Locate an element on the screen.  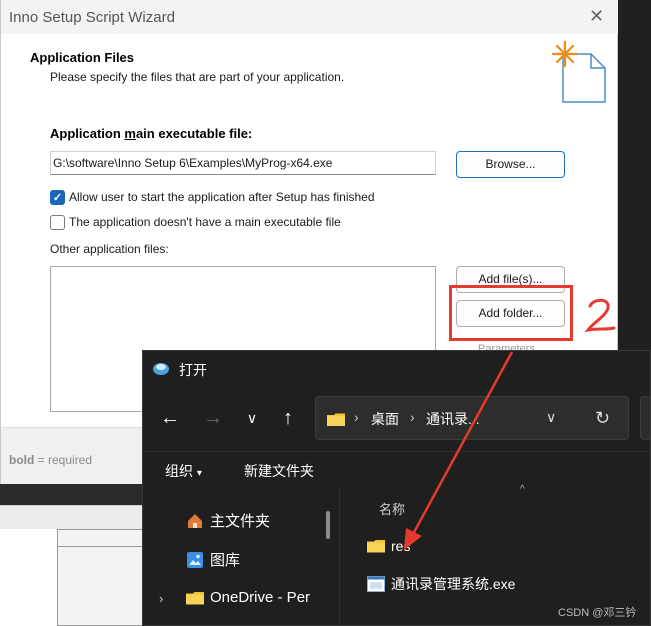
home-icon is located at coordinates (195, 520).